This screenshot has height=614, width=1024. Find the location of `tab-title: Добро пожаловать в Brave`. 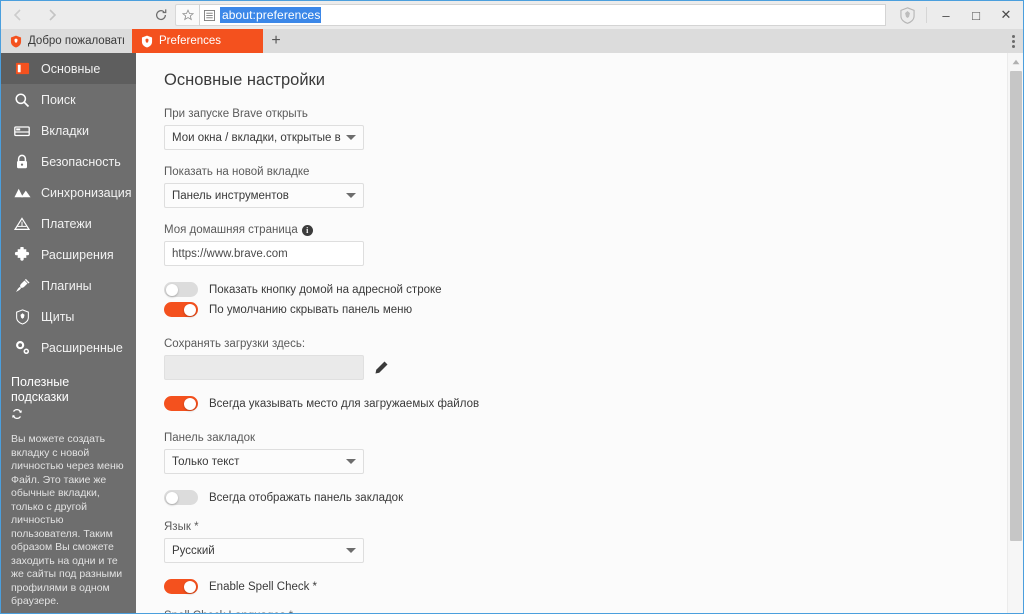

tab-title: Добро пожаловать в Brave is located at coordinates (76, 41).